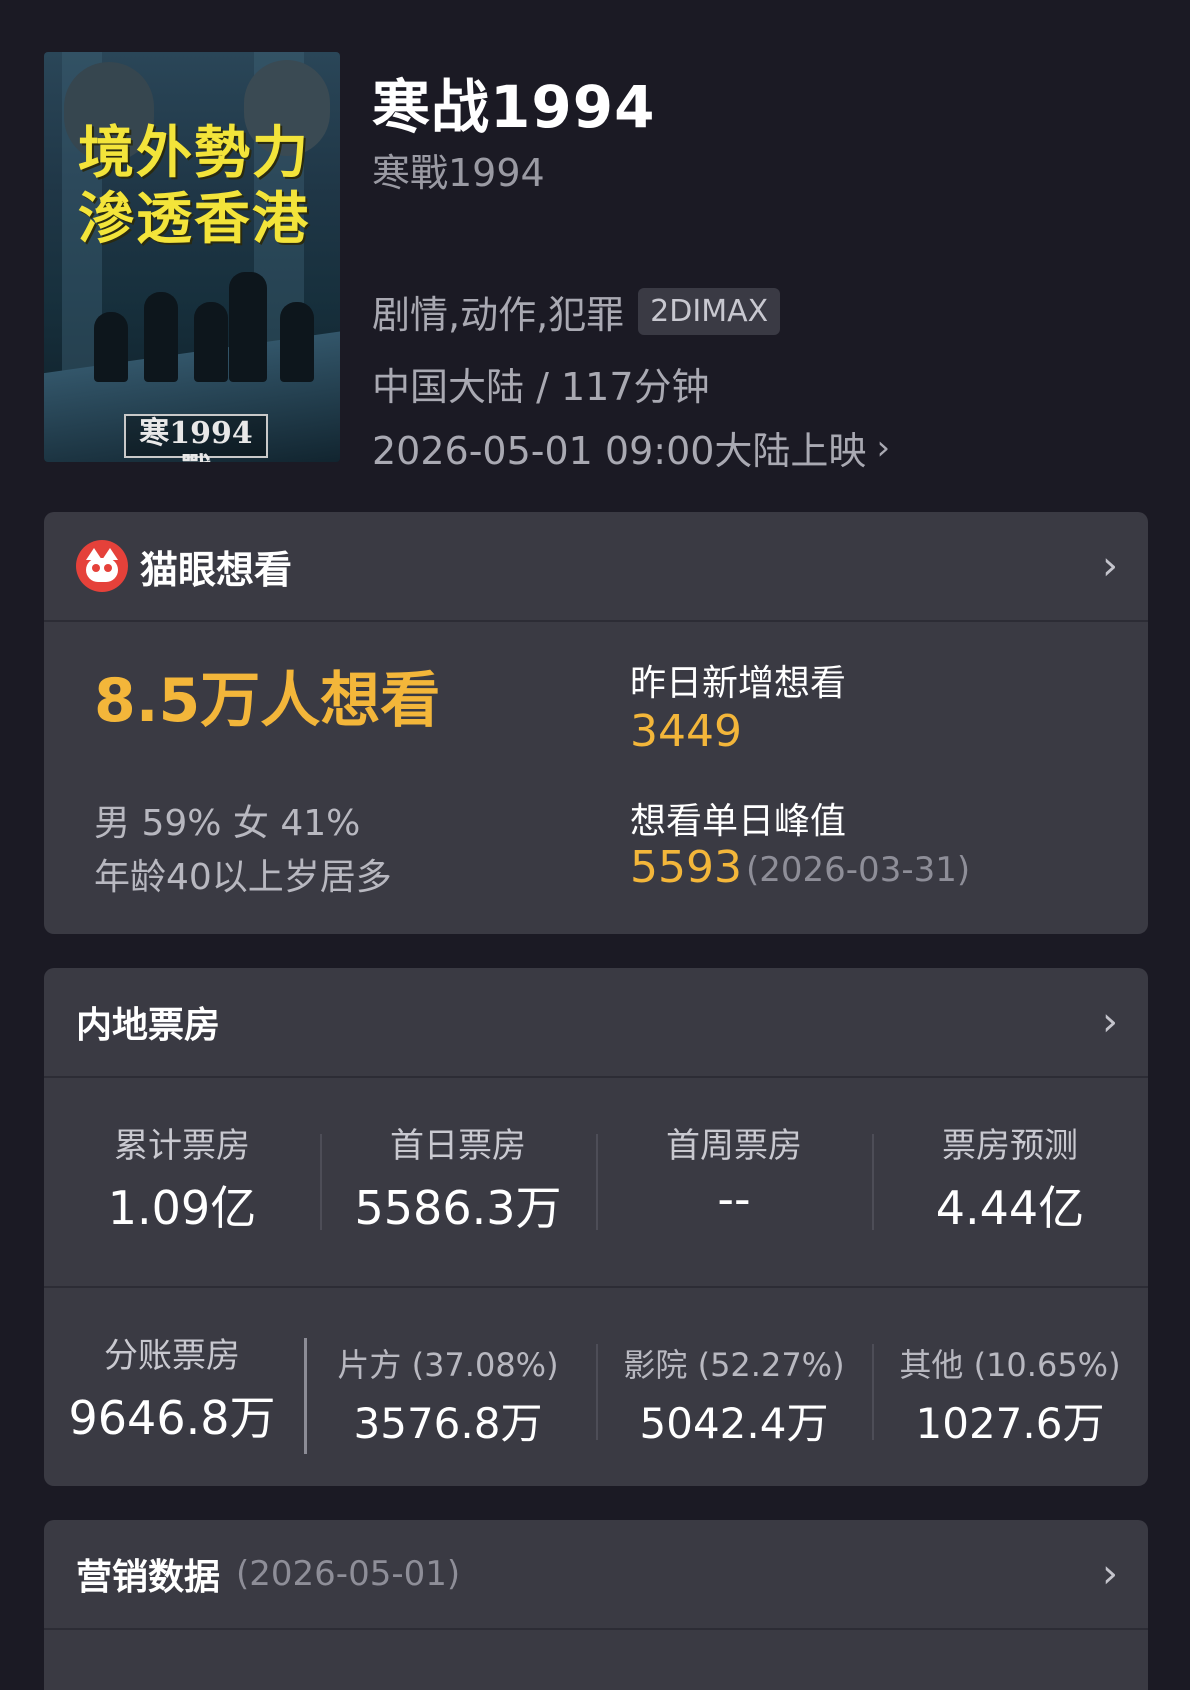 The image size is (1190, 1690). What do you see at coordinates (102, 566) in the screenshot?
I see `maoyan-cat-icon` at bounding box center [102, 566].